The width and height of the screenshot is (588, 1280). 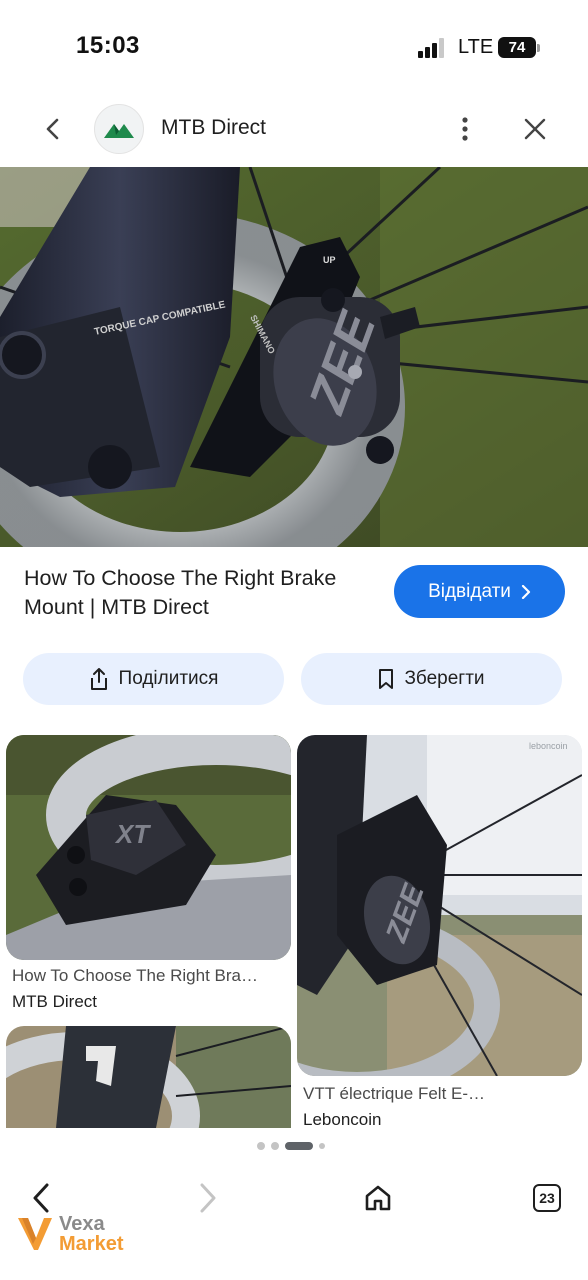 What do you see at coordinates (35, 1234) in the screenshot?
I see `vexa-logo-icon` at bounding box center [35, 1234].